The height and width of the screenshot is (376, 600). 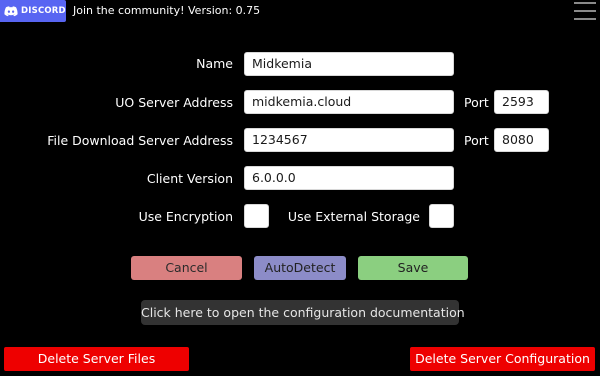 I want to click on uo-server-input: midkemia.cloud, so click(x=349, y=102).